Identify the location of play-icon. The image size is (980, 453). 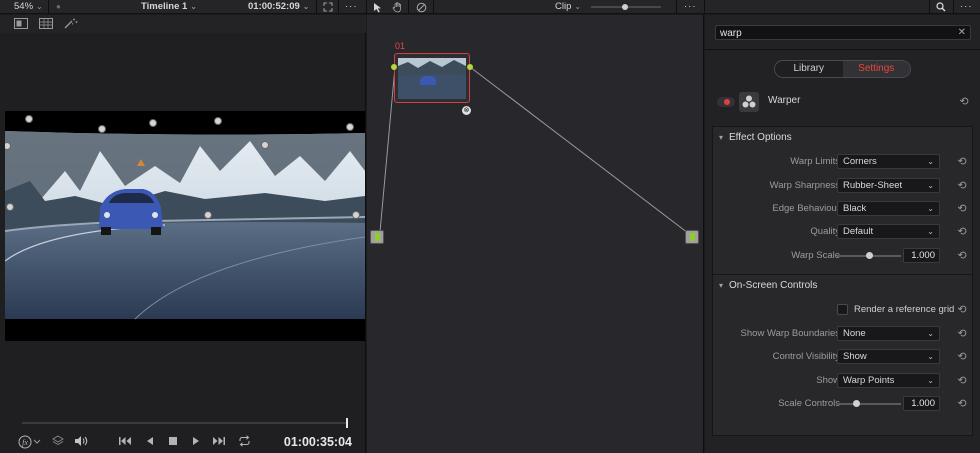
(196, 442).